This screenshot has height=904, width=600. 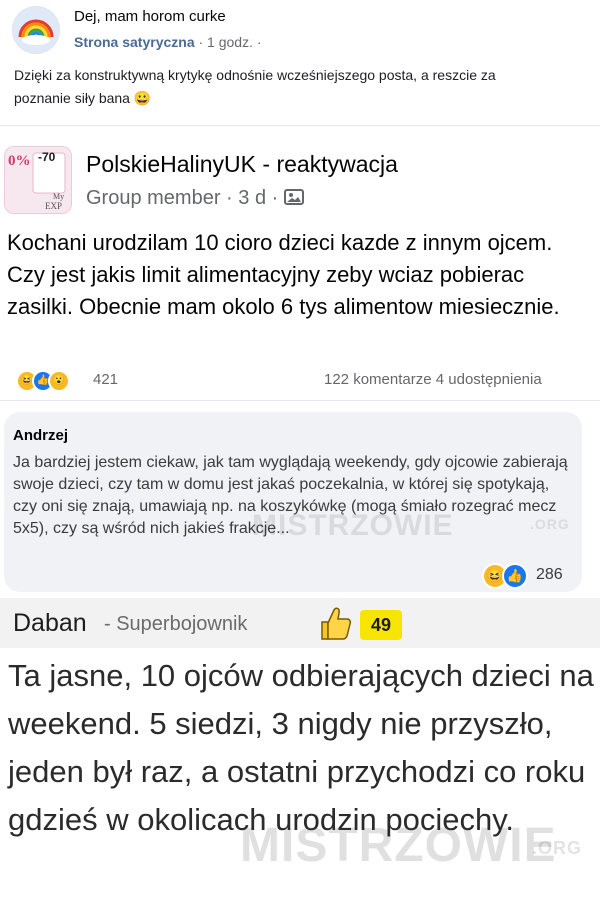 I want to click on avatar-text-exp: EXP, so click(x=53, y=206).